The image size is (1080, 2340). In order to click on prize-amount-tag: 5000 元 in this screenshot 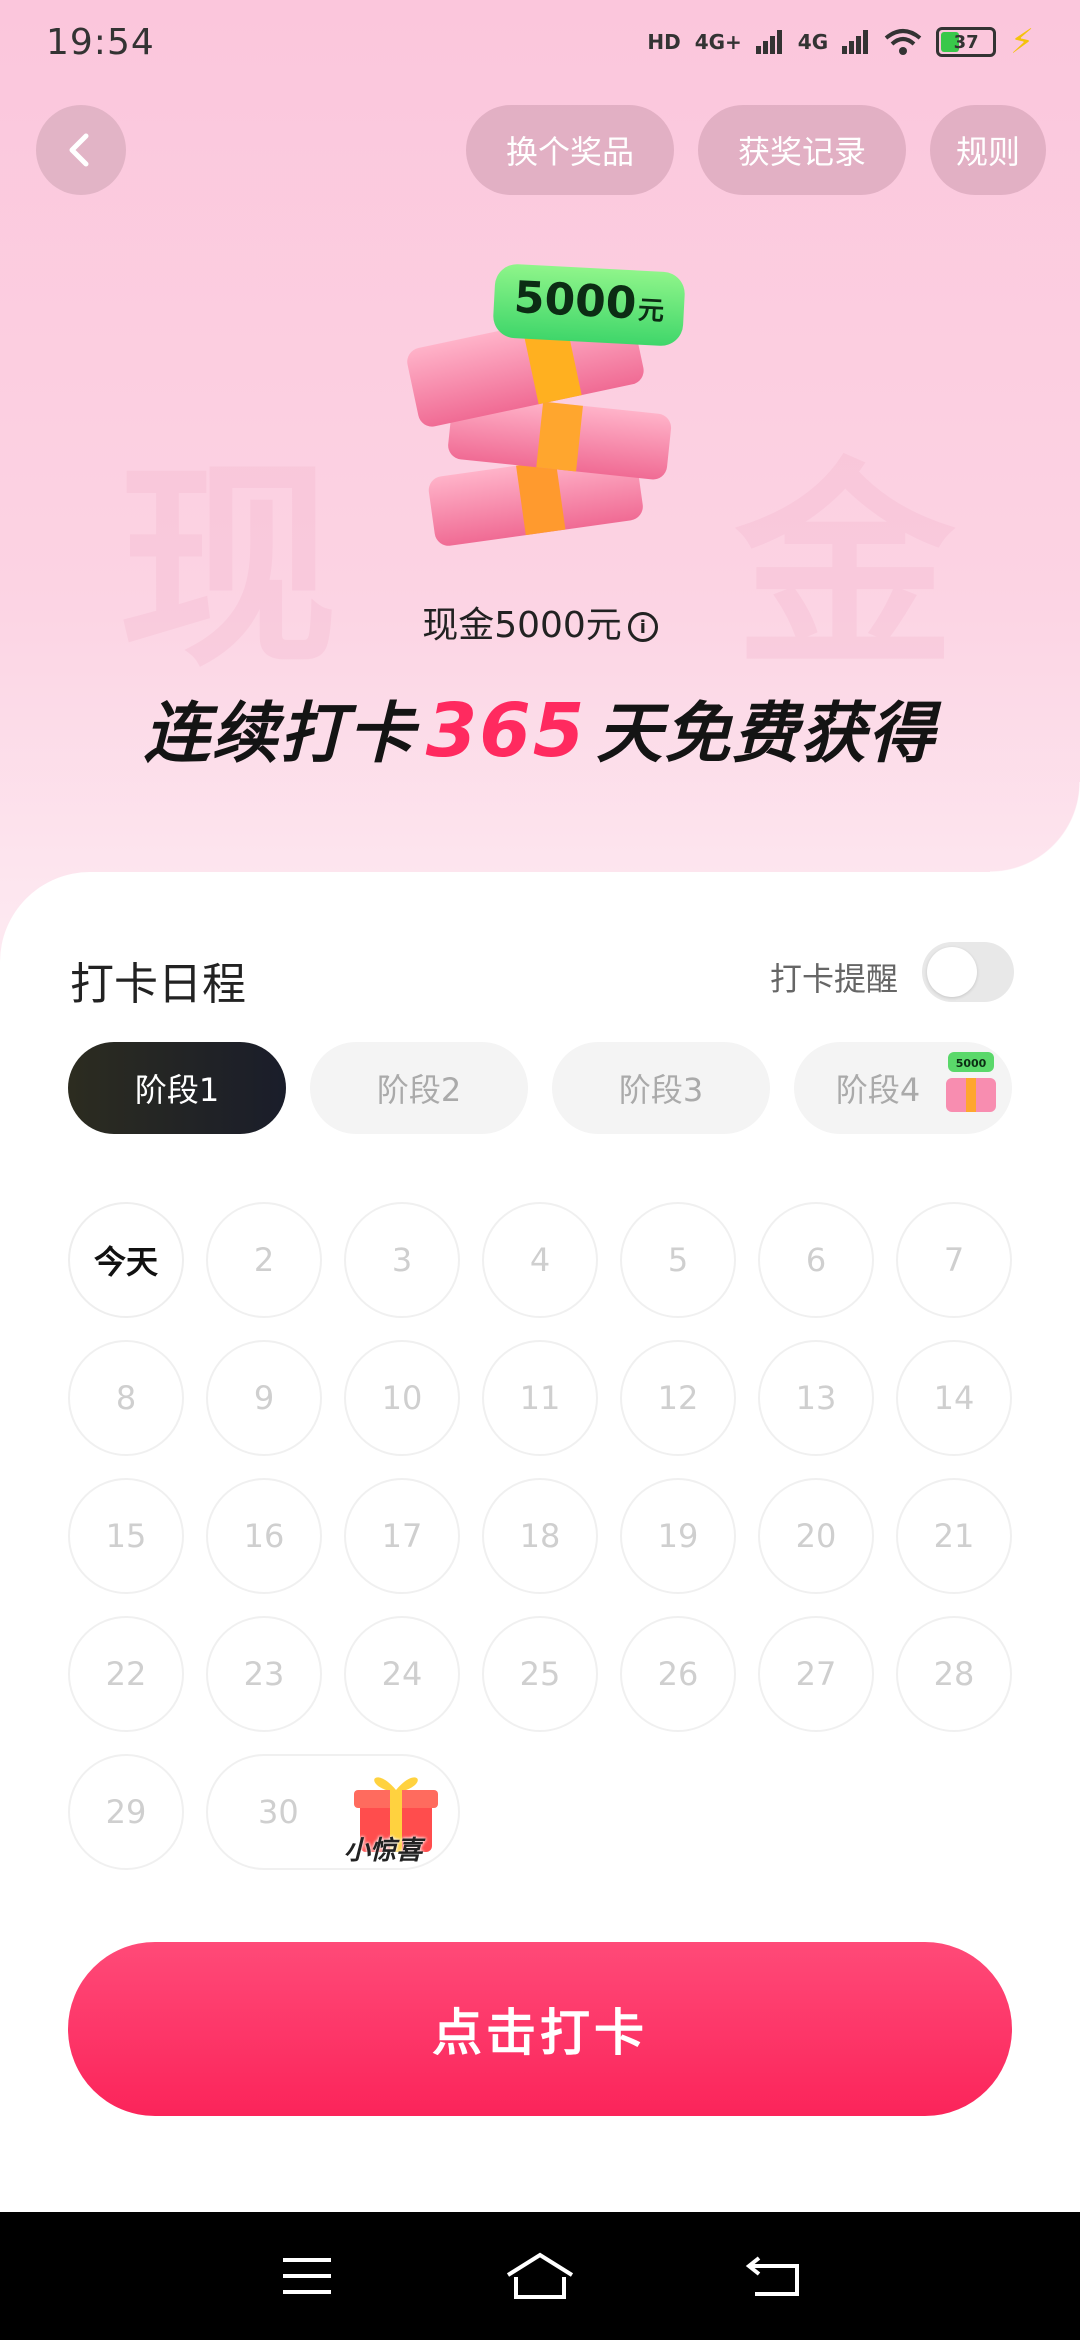, I will do `click(589, 305)`.